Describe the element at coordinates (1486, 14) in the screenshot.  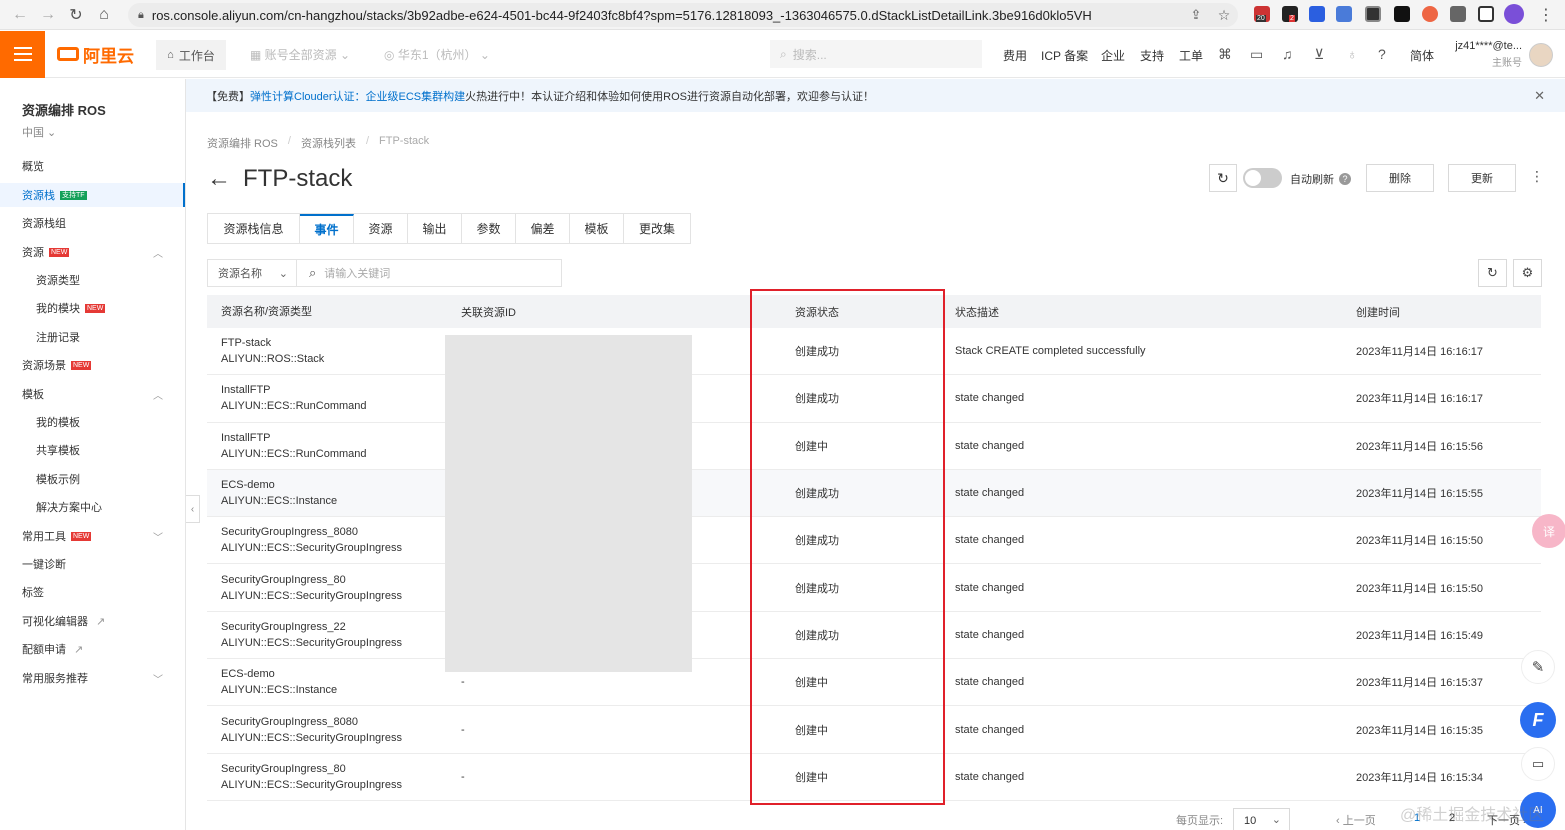
I see `sidepanel-icon` at that location.